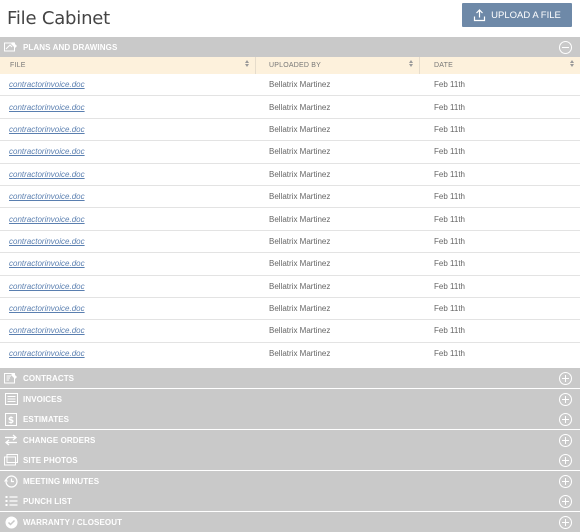 This screenshot has width=580, height=532. What do you see at coordinates (128, 65) in the screenshot?
I see `column-header-file: FILE` at bounding box center [128, 65].